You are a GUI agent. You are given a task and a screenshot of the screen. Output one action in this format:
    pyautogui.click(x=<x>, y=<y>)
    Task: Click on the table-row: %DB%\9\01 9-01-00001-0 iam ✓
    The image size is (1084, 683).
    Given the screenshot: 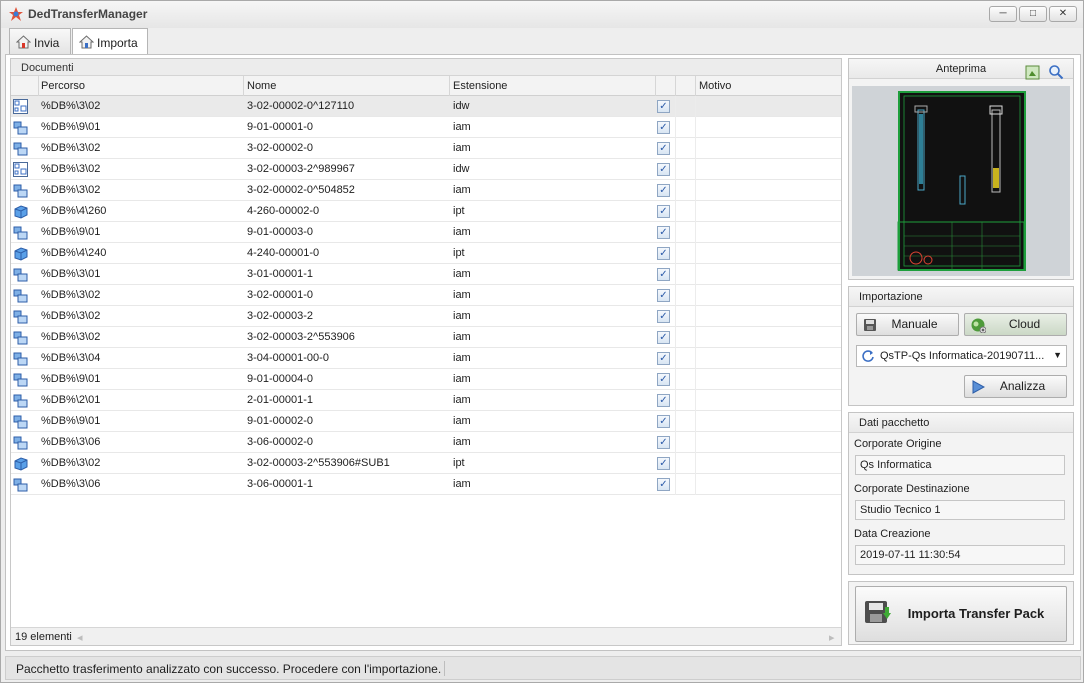 What is the action you would take?
    pyautogui.click(x=426, y=127)
    